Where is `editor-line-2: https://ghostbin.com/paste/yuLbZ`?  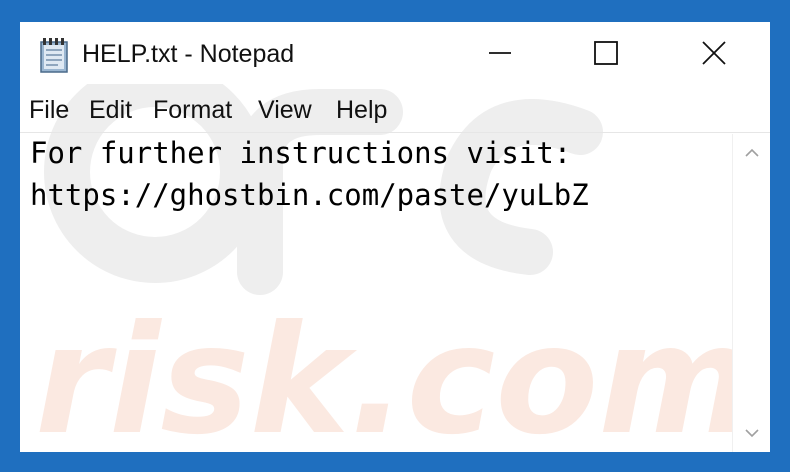
editor-line-2: https://ghostbin.com/paste/yuLbZ is located at coordinates (309, 195).